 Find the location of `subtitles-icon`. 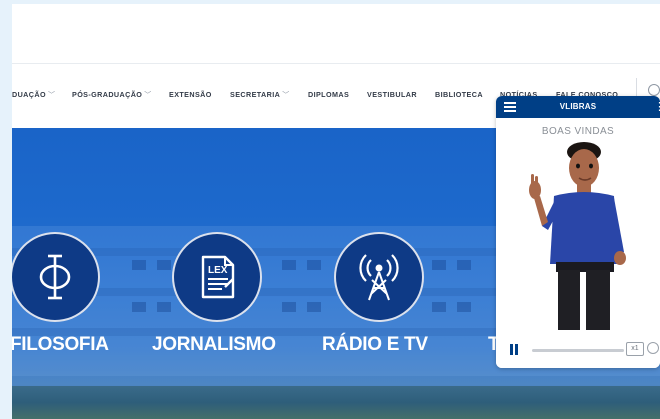

subtitles-icon is located at coordinates (653, 348).